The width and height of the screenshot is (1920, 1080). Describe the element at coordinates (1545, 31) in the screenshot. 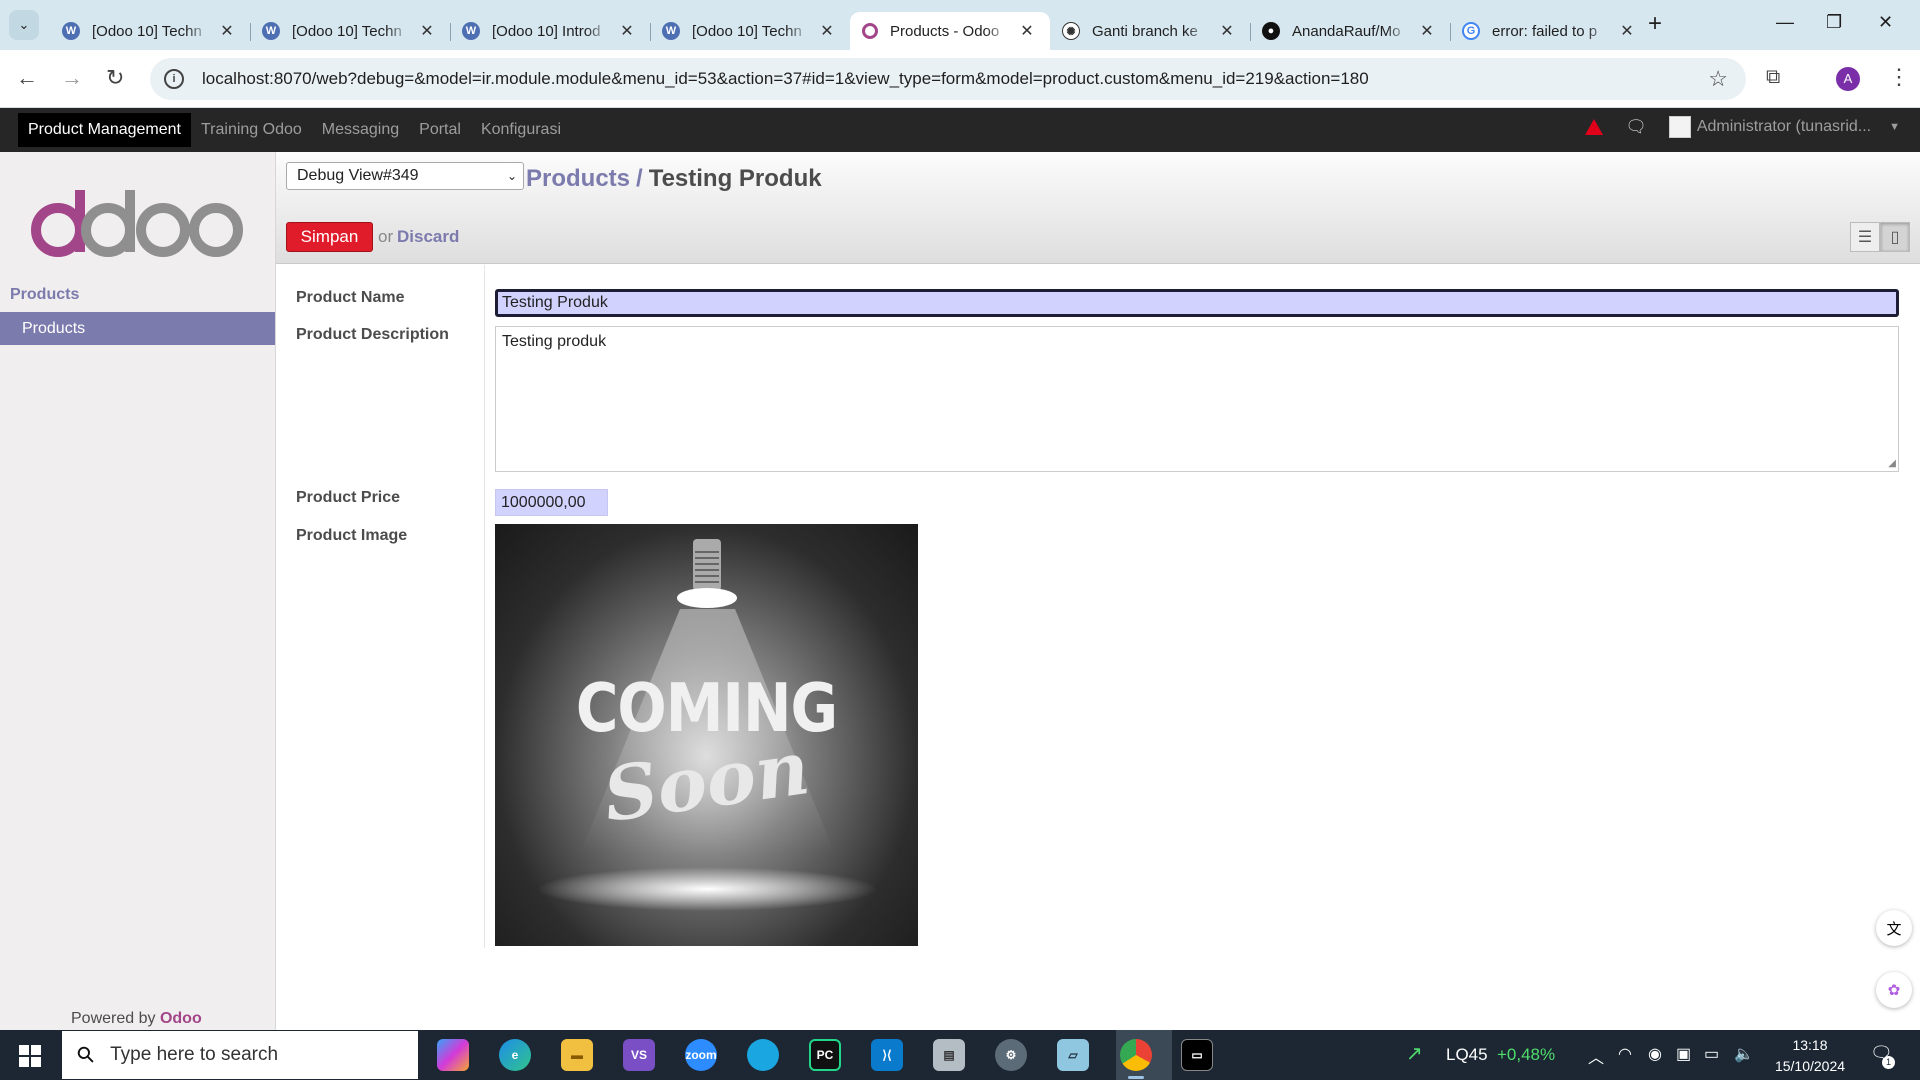

I see `tab-title: error: failed to p` at that location.